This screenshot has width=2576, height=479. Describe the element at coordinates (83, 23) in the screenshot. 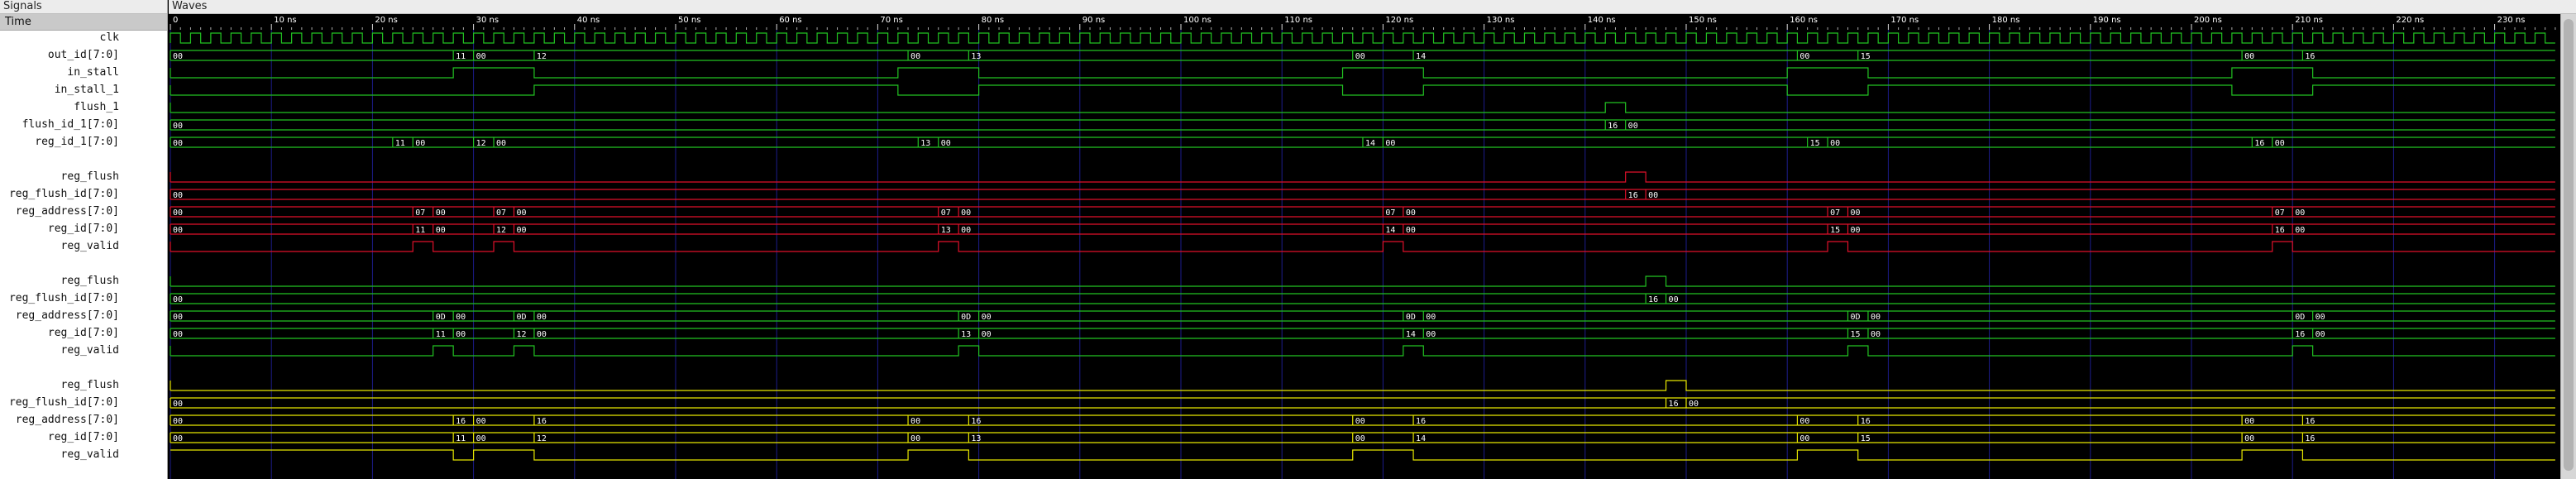

I see `time-signal-header: Time` at that location.